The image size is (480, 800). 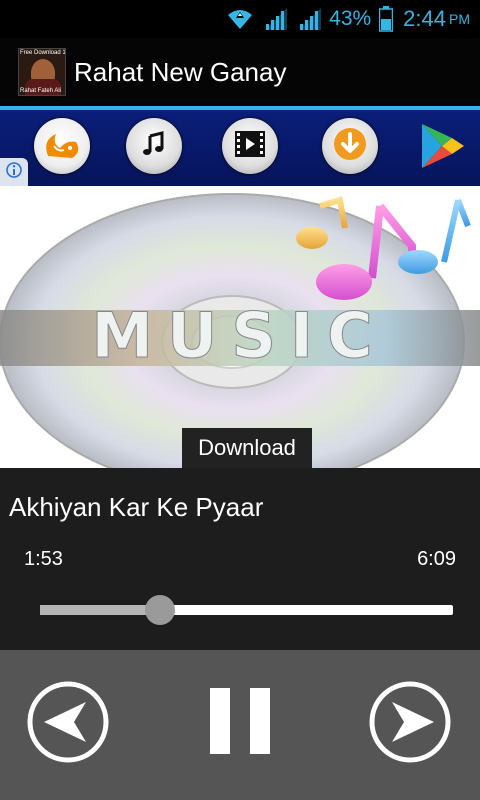 I want to click on signal-icon, so click(x=276, y=19).